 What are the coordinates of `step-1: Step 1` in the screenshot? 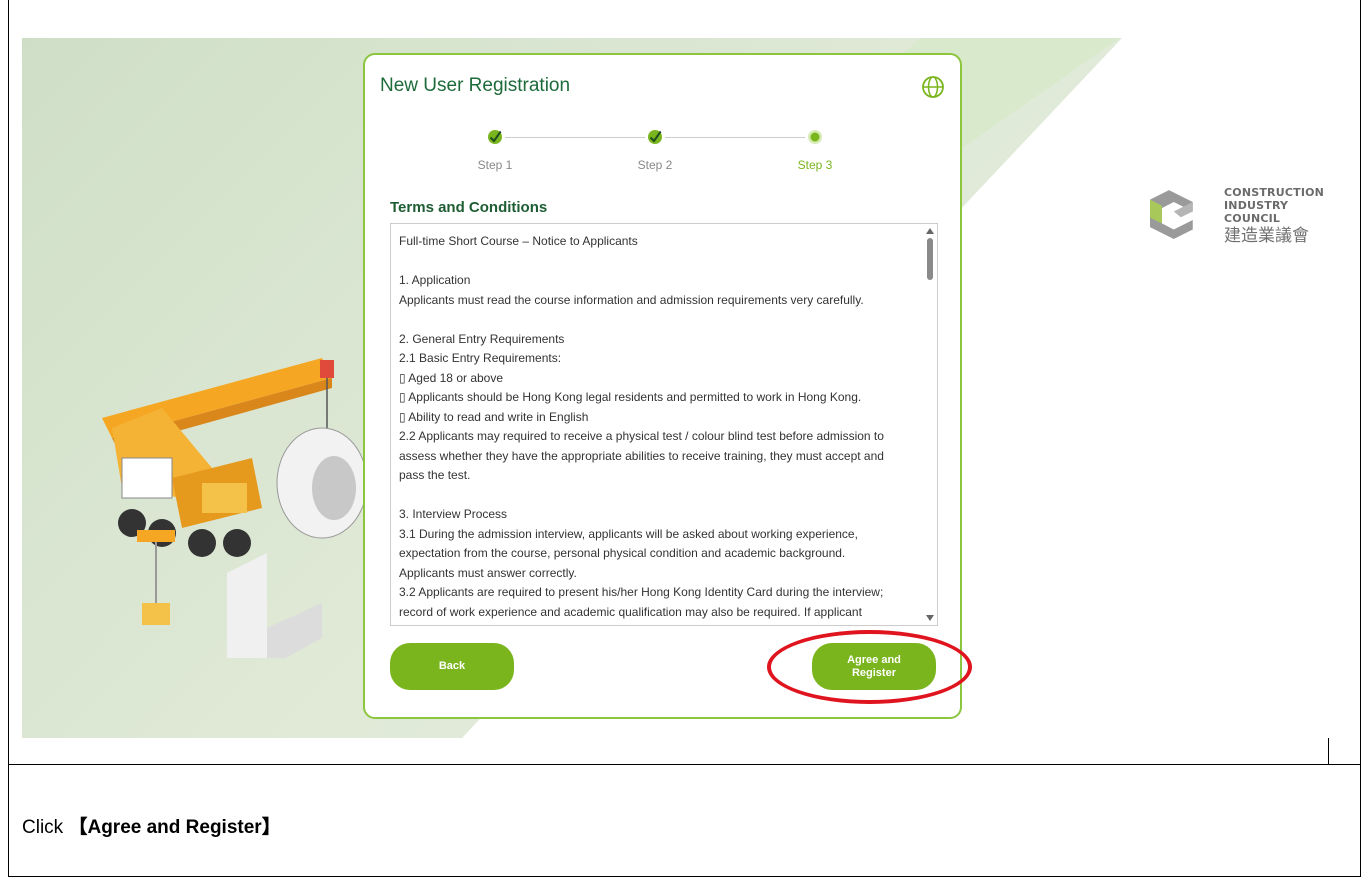 It's located at (495, 149).